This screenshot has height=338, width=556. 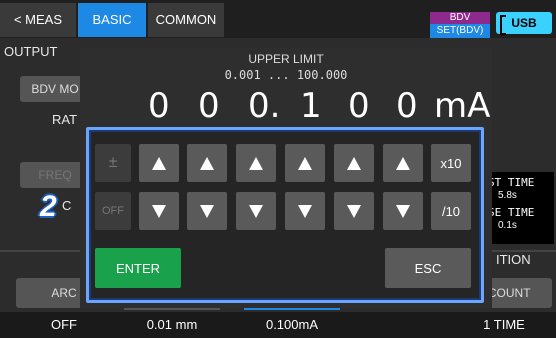 What do you see at coordinates (31, 51) in the screenshot?
I see `output-section-label: OUTPUT` at bounding box center [31, 51].